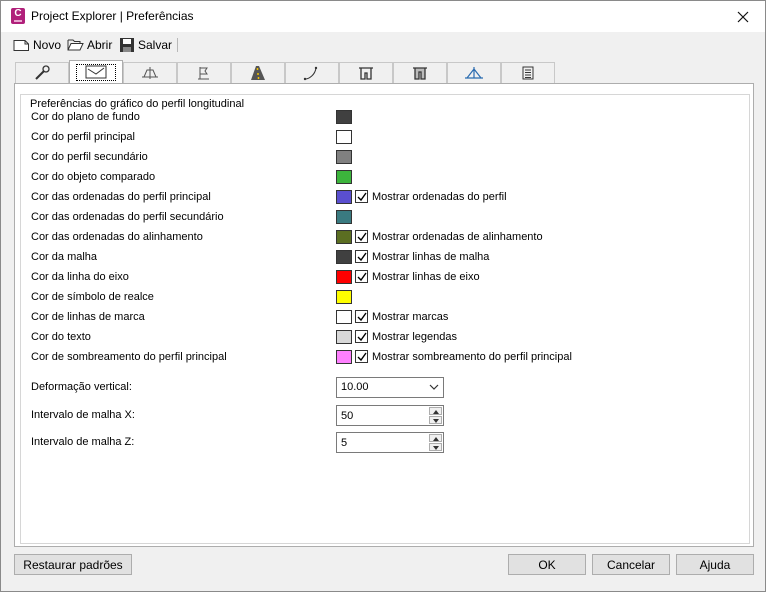  Describe the element at coordinates (420, 72) in the screenshot. I see `tab-structures-alt` at that location.